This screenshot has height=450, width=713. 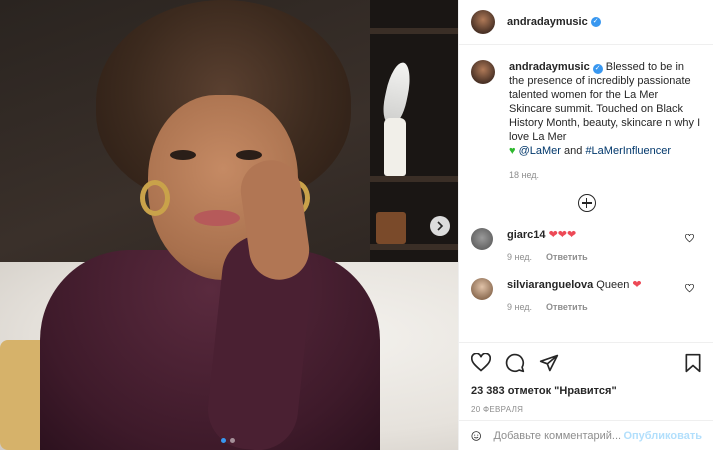 What do you see at coordinates (562, 235) in the screenshot?
I see `comment-text: ❤❤❤` at bounding box center [562, 235].